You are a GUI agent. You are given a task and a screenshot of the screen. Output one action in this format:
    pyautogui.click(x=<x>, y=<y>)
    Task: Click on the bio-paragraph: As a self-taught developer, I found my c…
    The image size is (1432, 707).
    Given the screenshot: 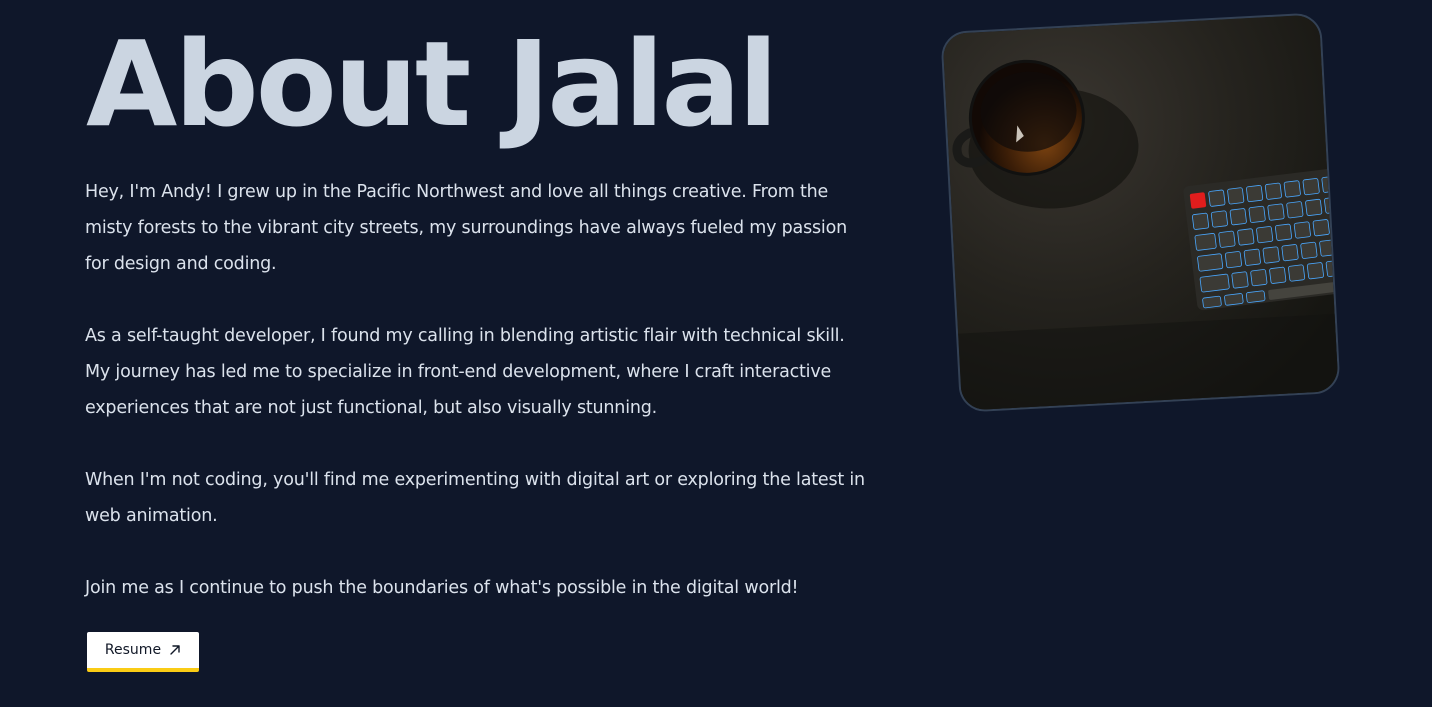 What is the action you would take?
    pyautogui.click(x=465, y=372)
    